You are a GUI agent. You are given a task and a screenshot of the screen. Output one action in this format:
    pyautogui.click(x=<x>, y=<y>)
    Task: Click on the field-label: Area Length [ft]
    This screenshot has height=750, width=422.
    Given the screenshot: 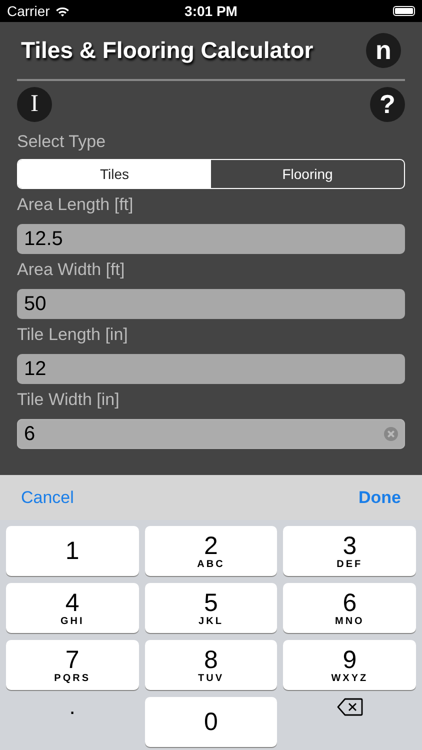 What is the action you would take?
    pyautogui.click(x=75, y=205)
    